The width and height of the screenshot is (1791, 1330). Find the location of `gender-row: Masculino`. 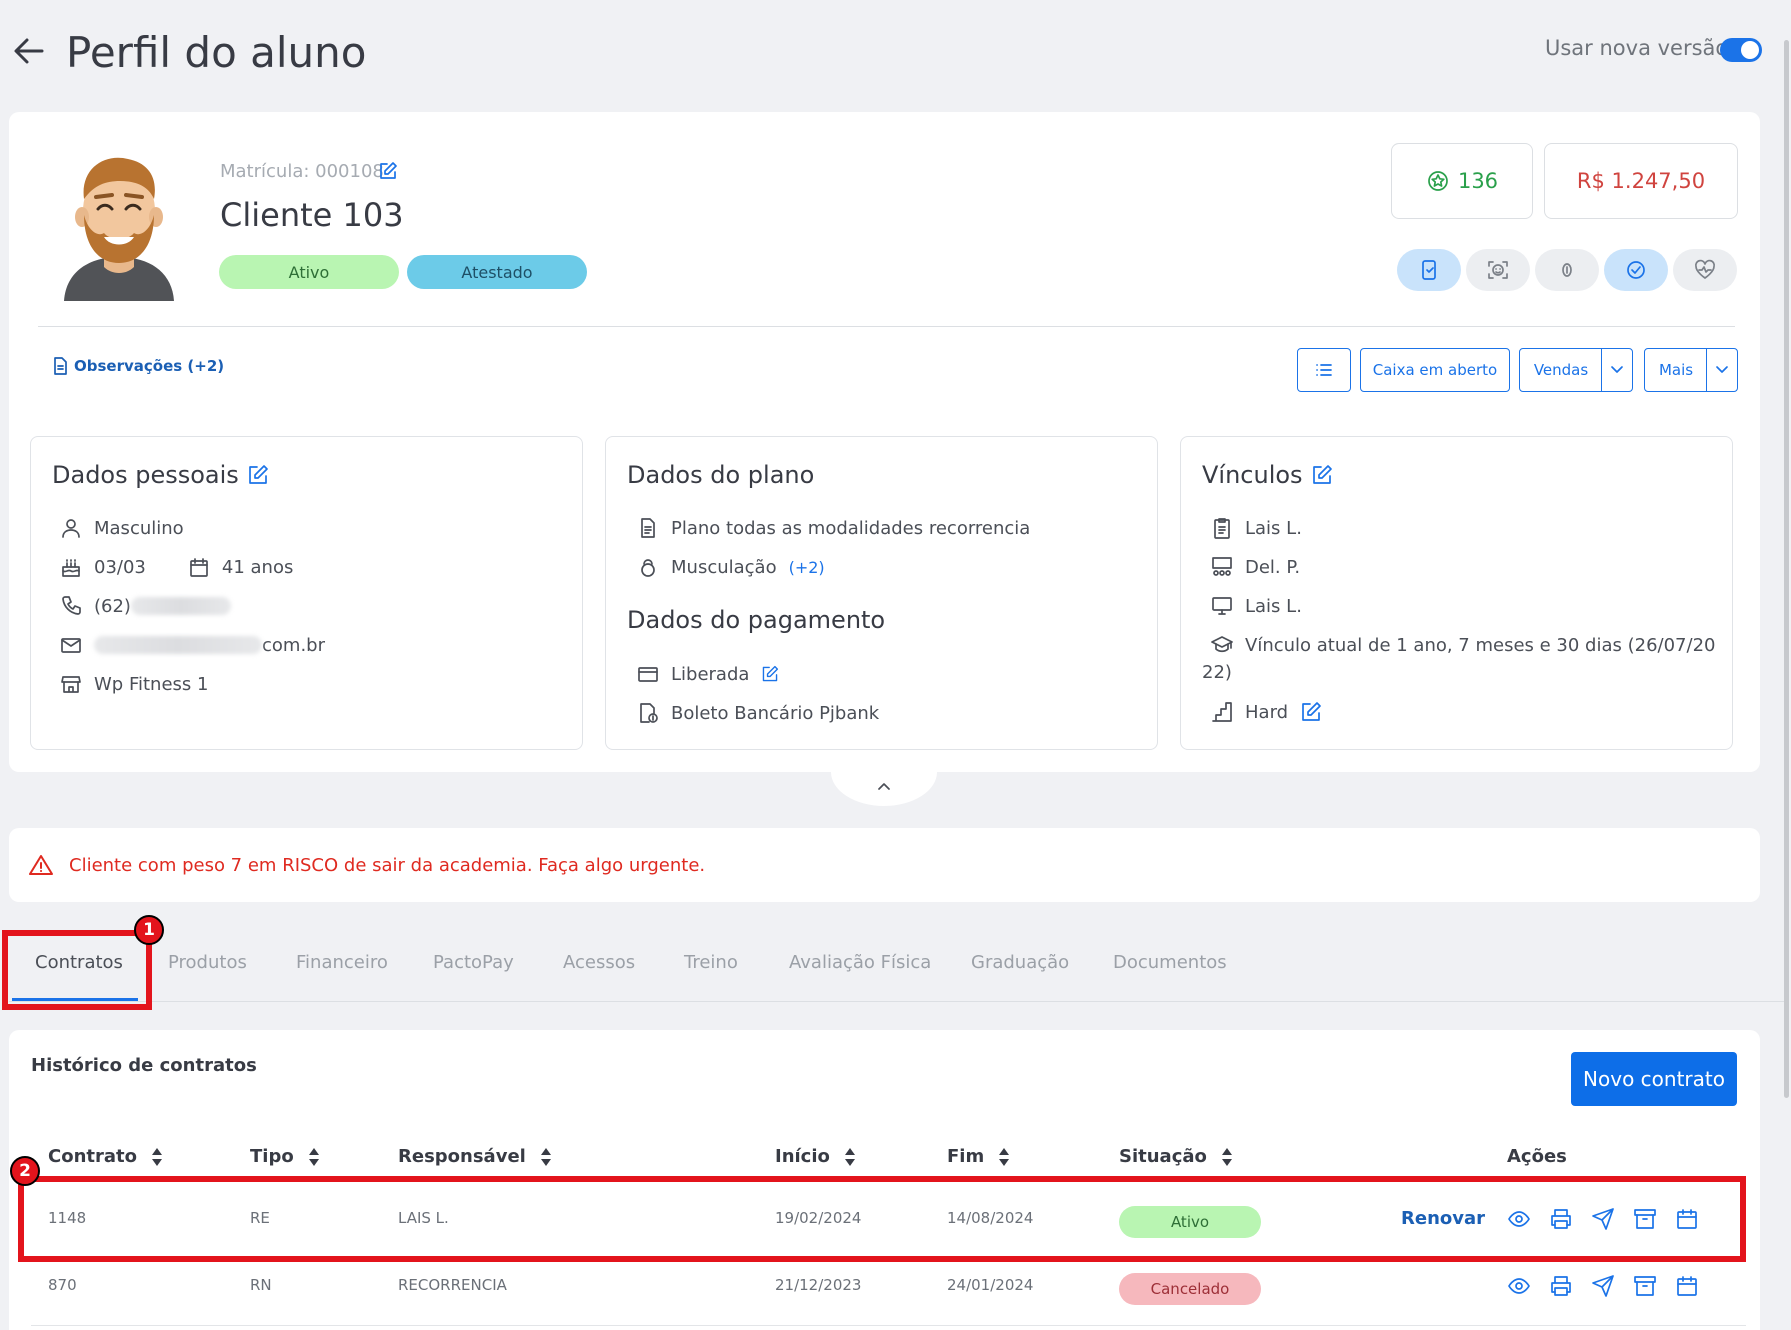

gender-row: Masculino is located at coordinates (122, 528).